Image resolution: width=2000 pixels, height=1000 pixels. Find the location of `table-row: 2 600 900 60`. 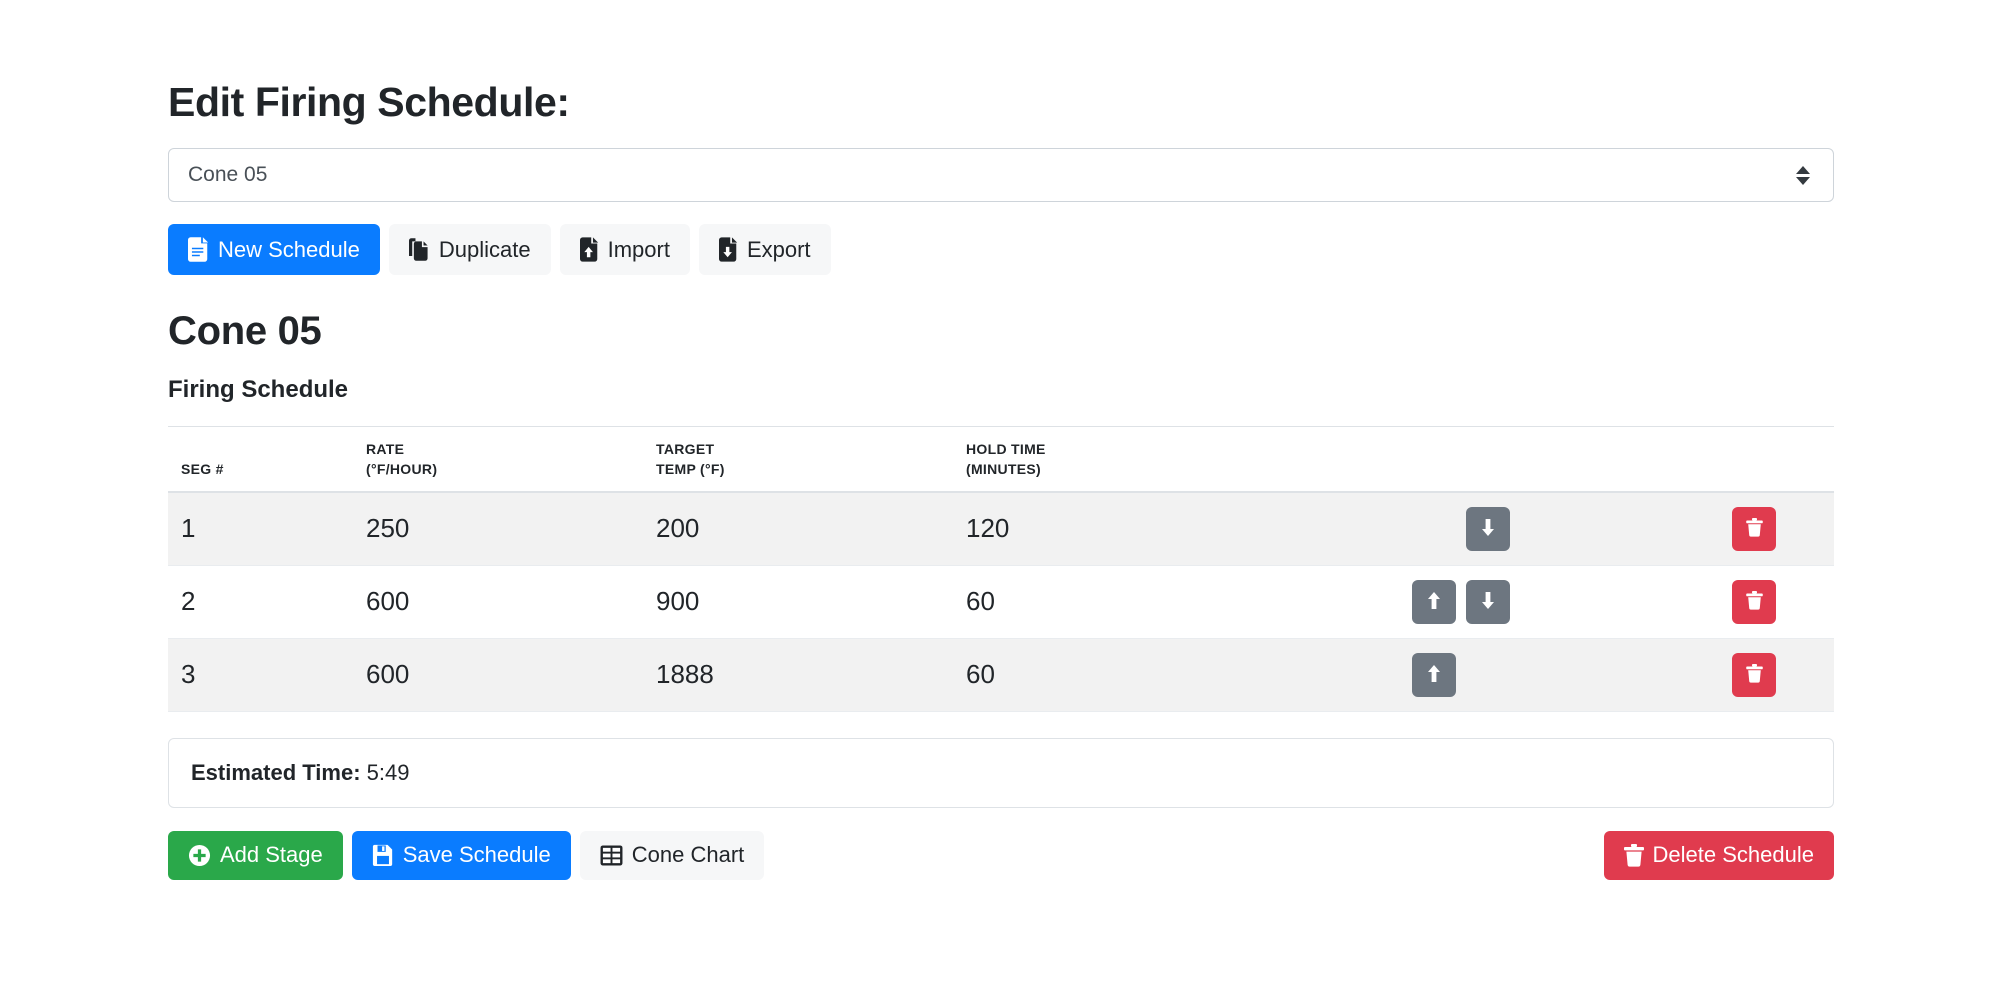

table-row: 2 600 900 60 is located at coordinates (1001, 602).